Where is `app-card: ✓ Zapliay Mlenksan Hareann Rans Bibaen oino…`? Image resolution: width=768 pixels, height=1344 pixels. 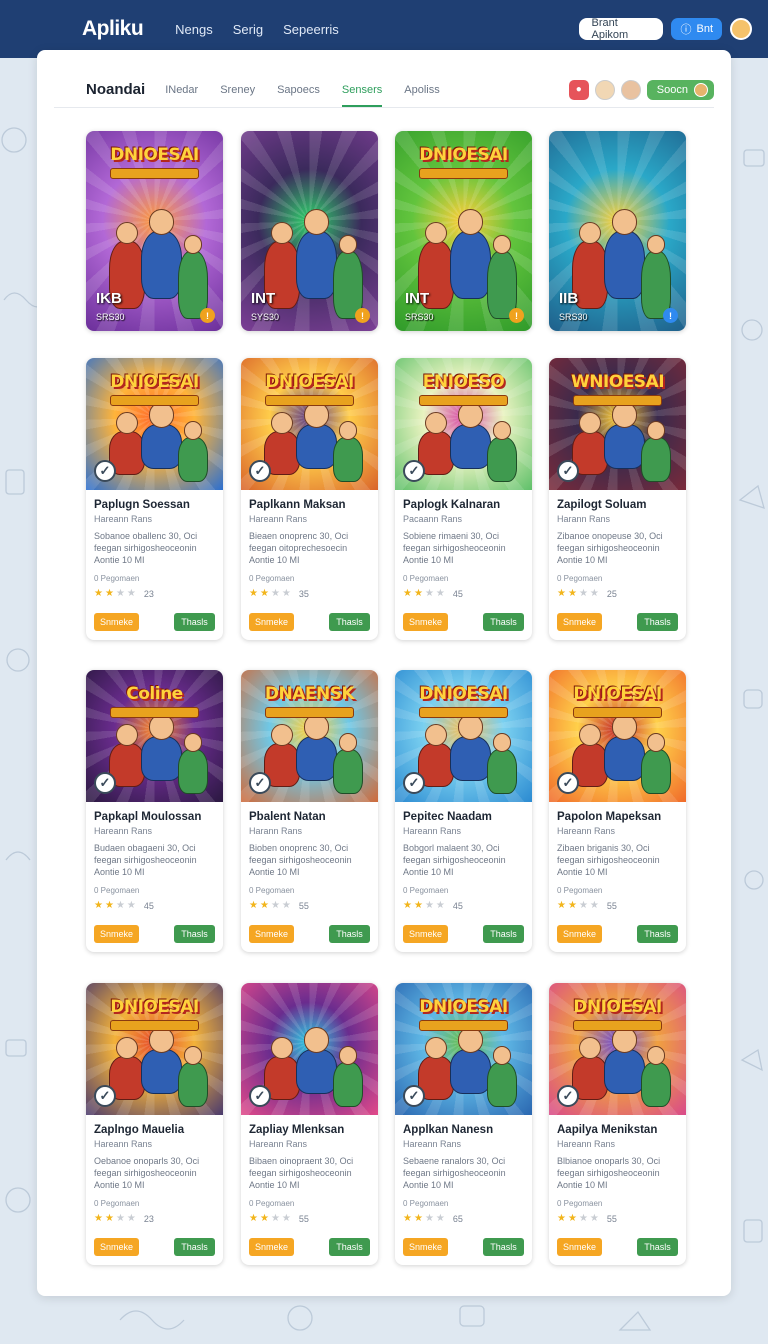 app-card: ✓ Zapliay Mlenksan Hareann Rans Bibaen oino… is located at coordinates (309, 1124).